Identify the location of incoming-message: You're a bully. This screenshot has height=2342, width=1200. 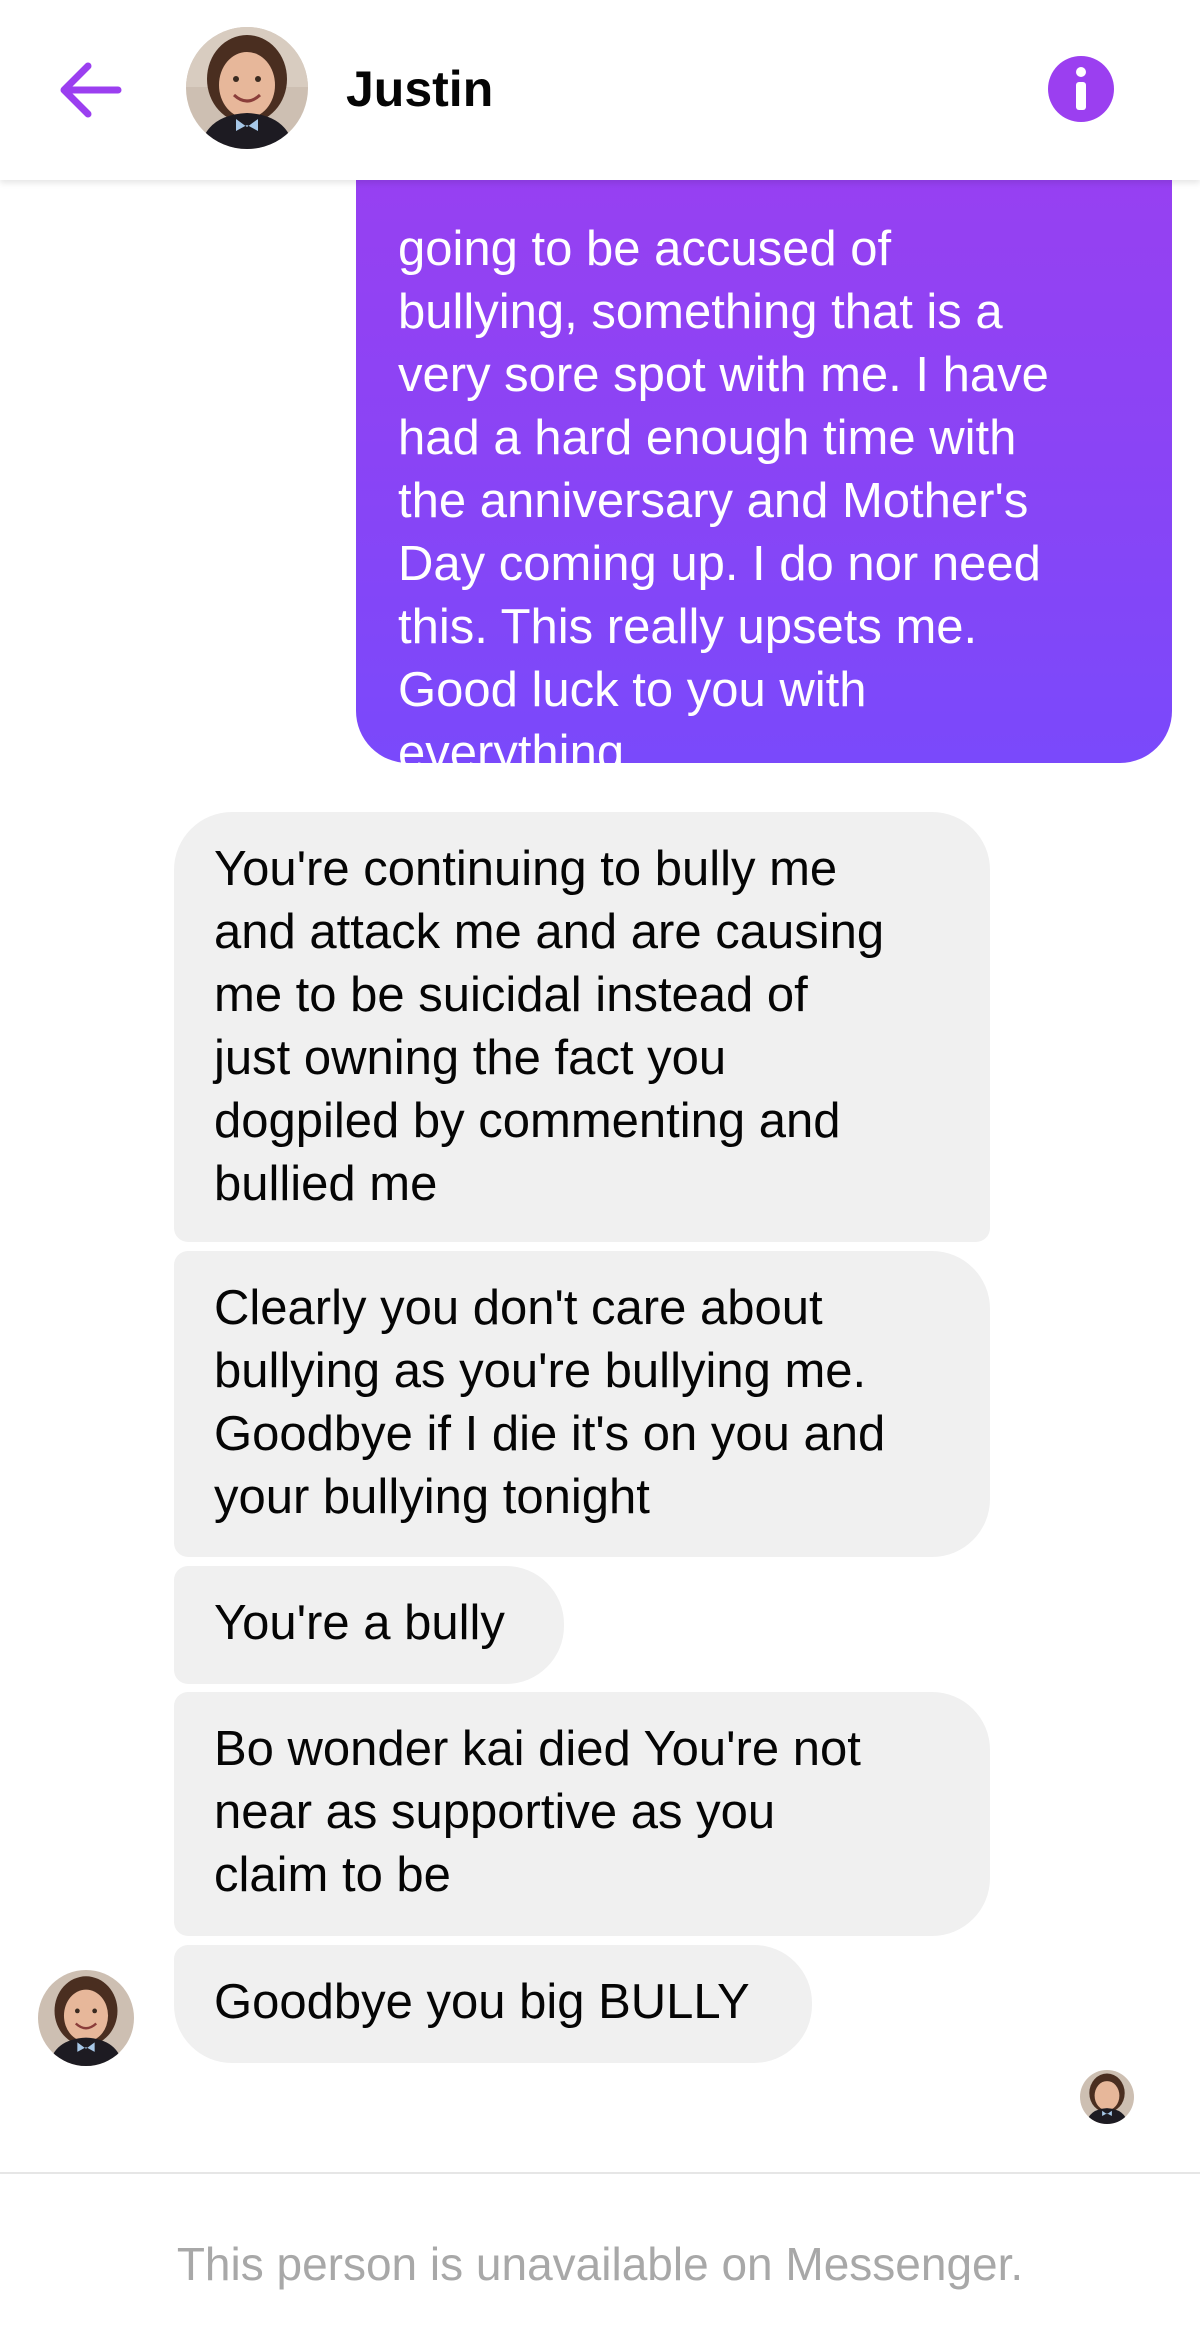
(369, 1625).